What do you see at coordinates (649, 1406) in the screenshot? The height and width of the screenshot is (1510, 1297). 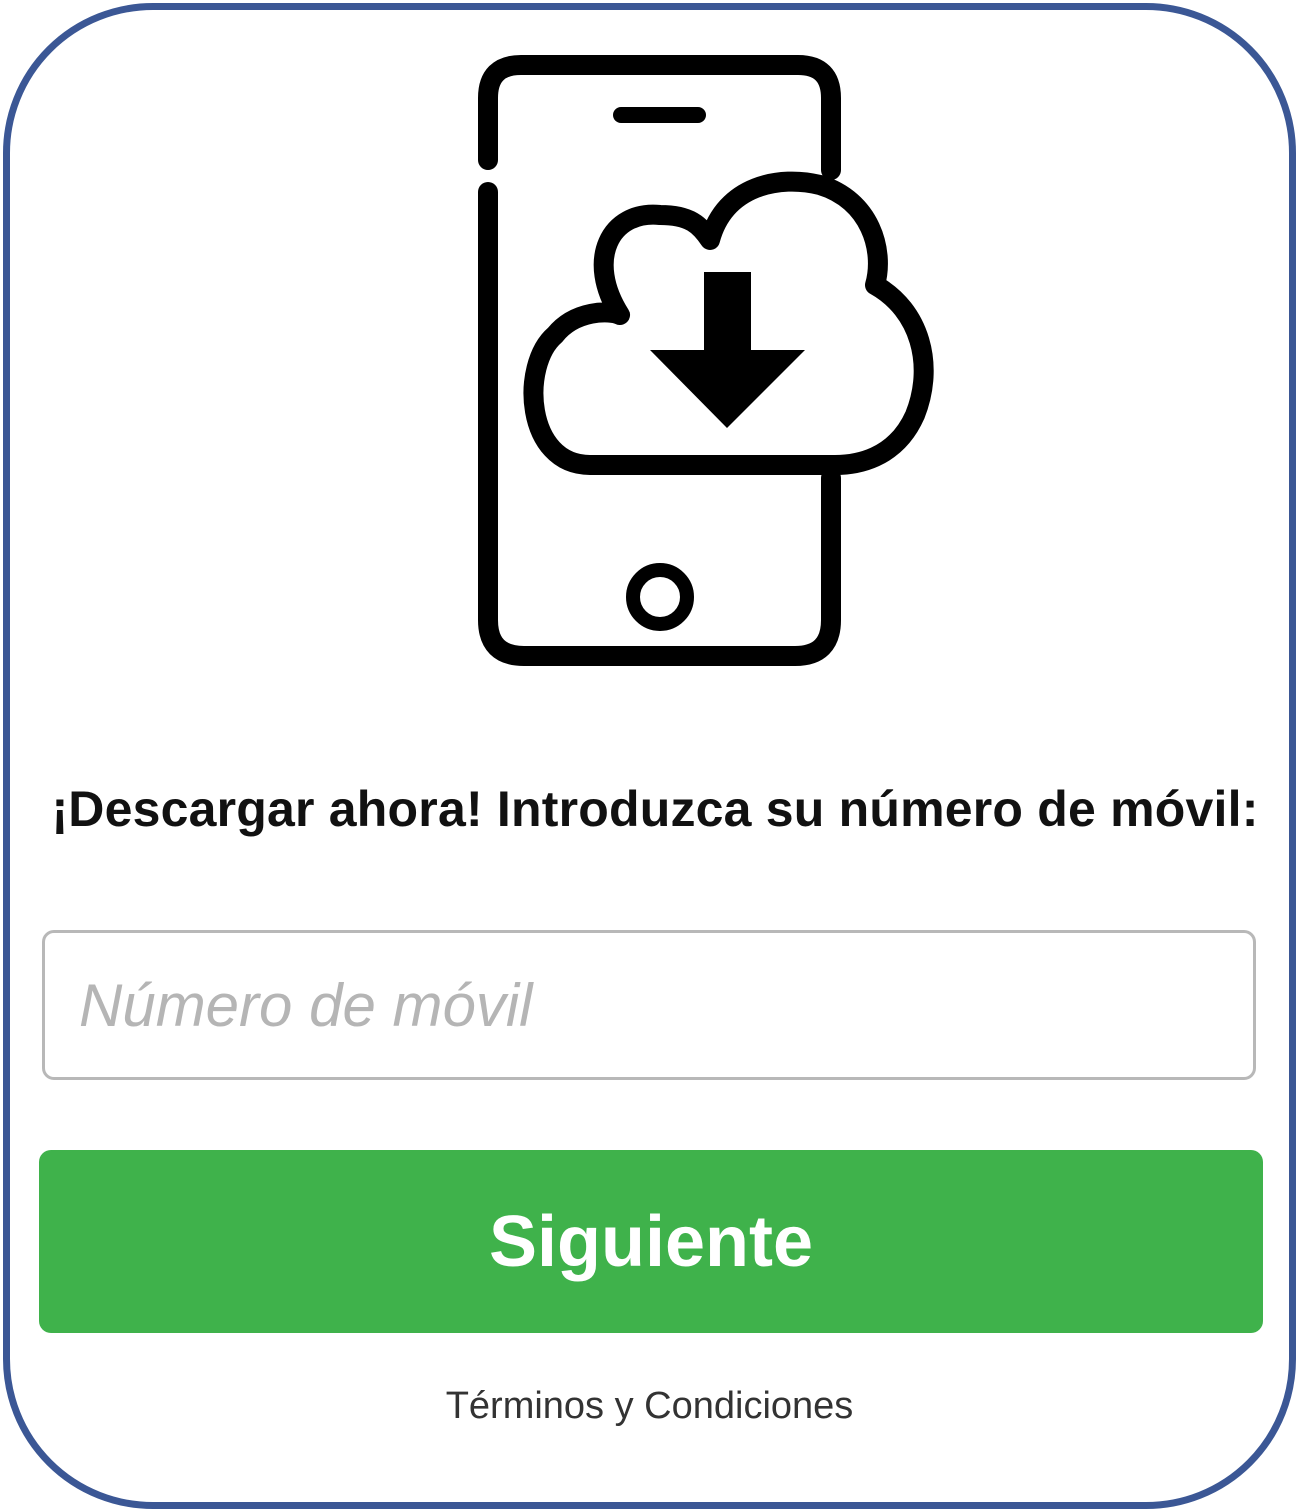 I see `terms-link: Términos y Condiciones` at bounding box center [649, 1406].